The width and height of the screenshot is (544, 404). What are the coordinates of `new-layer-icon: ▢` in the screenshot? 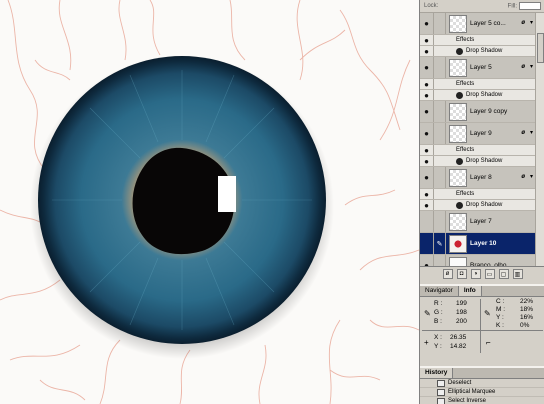 It's located at (503, 274).